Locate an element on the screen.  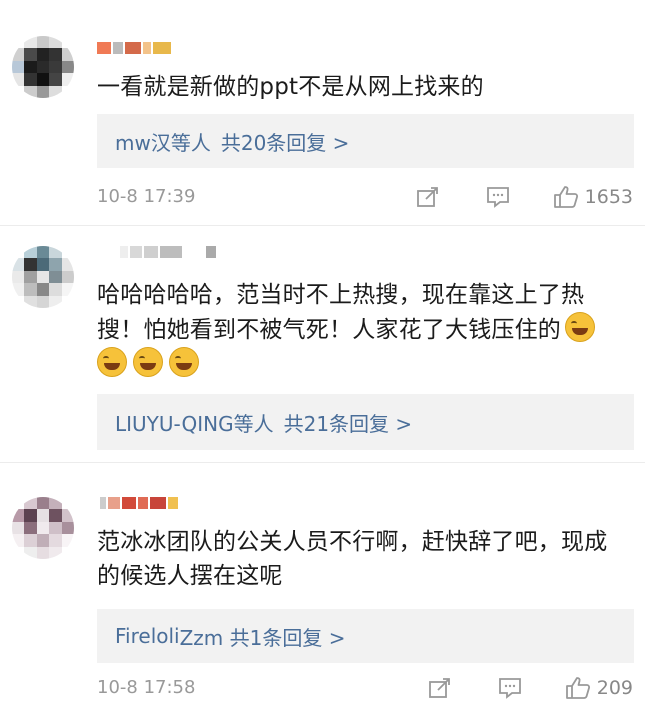
like-count: 209 is located at coordinates (614, 688).